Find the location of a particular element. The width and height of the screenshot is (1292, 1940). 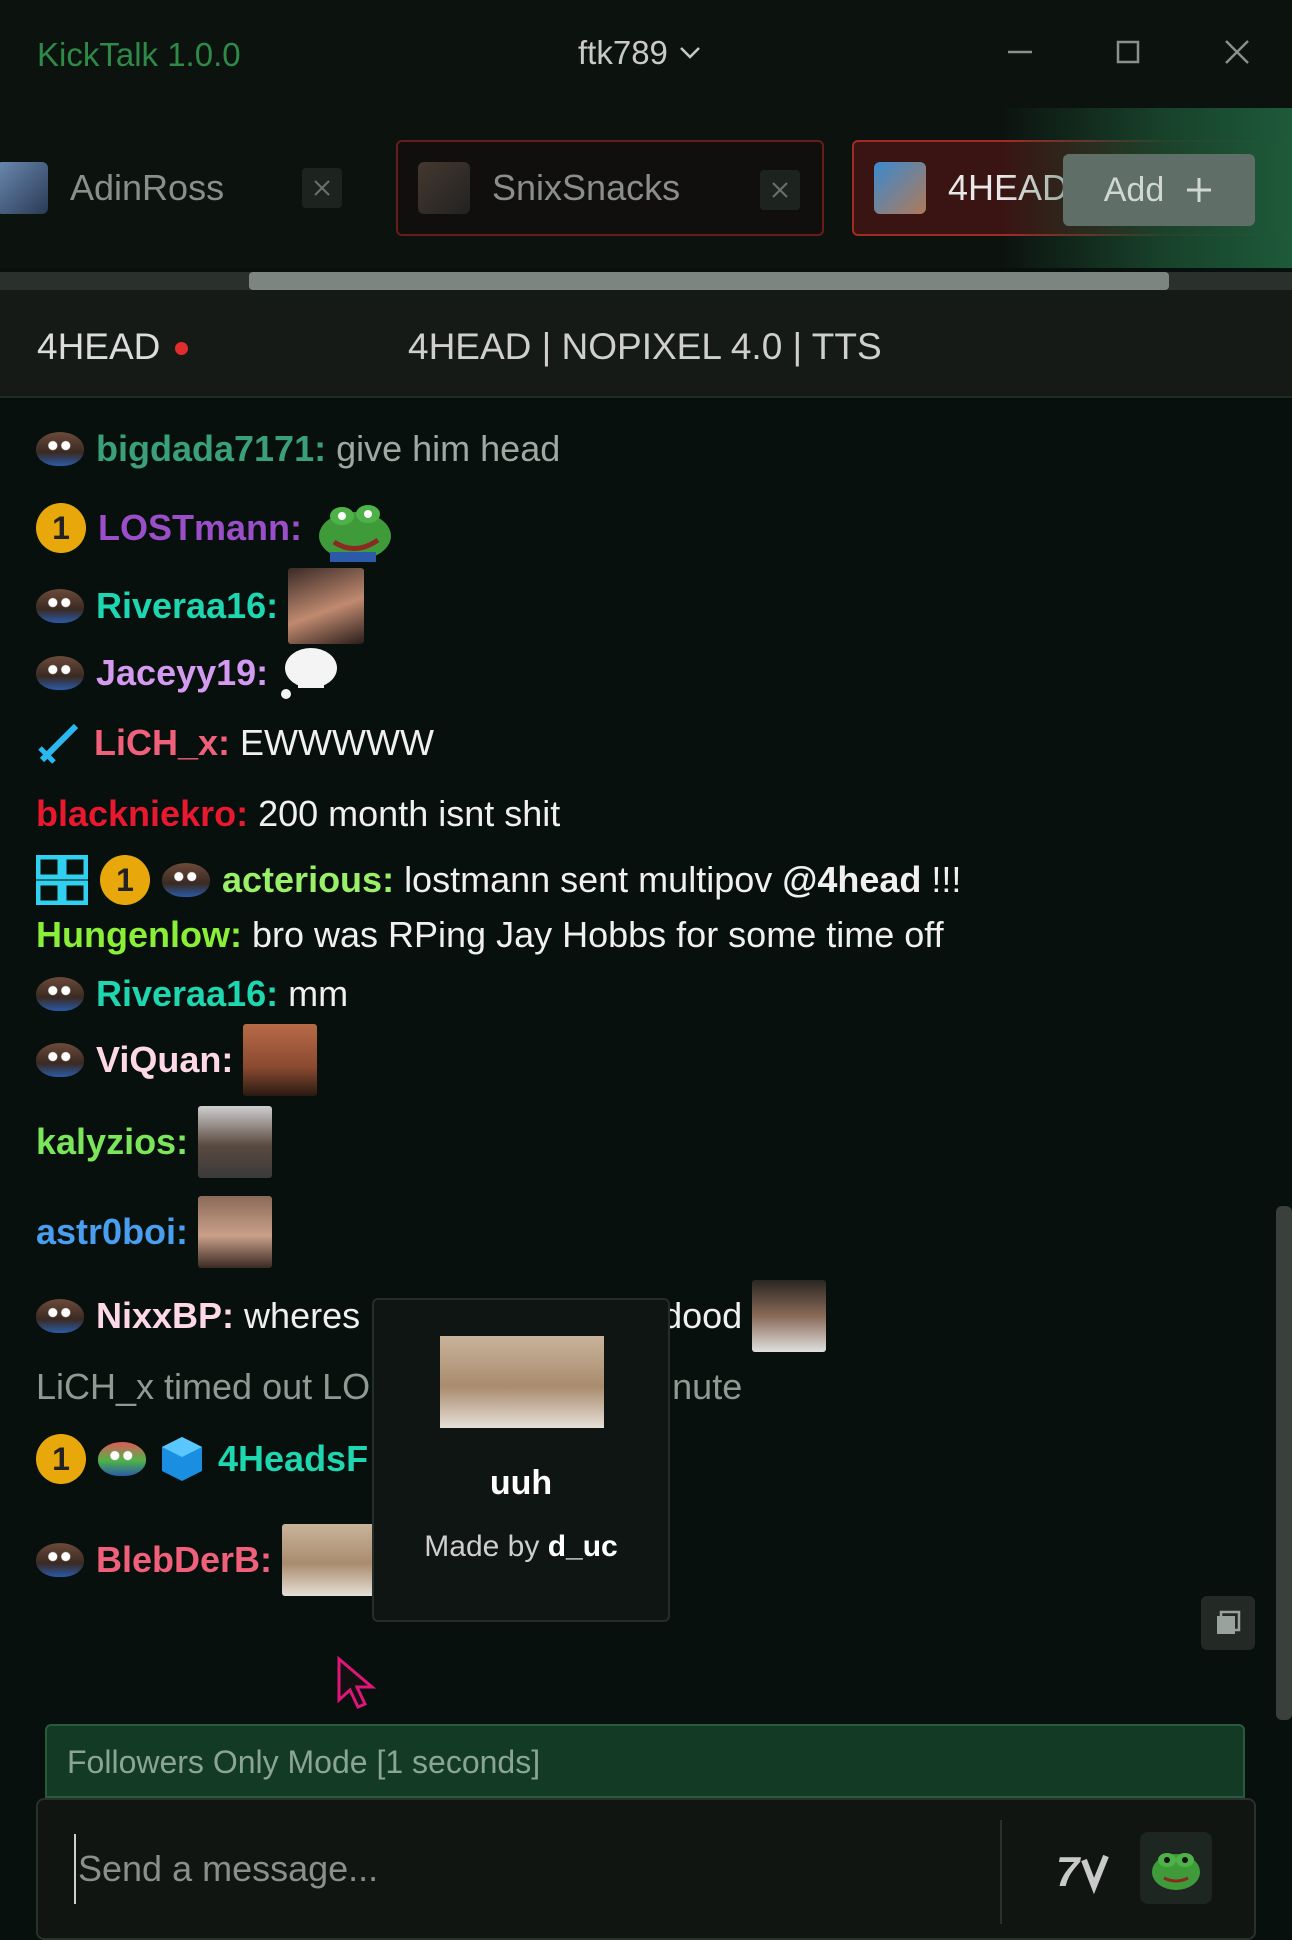

dog-emote is located at coordinates (235, 1232).